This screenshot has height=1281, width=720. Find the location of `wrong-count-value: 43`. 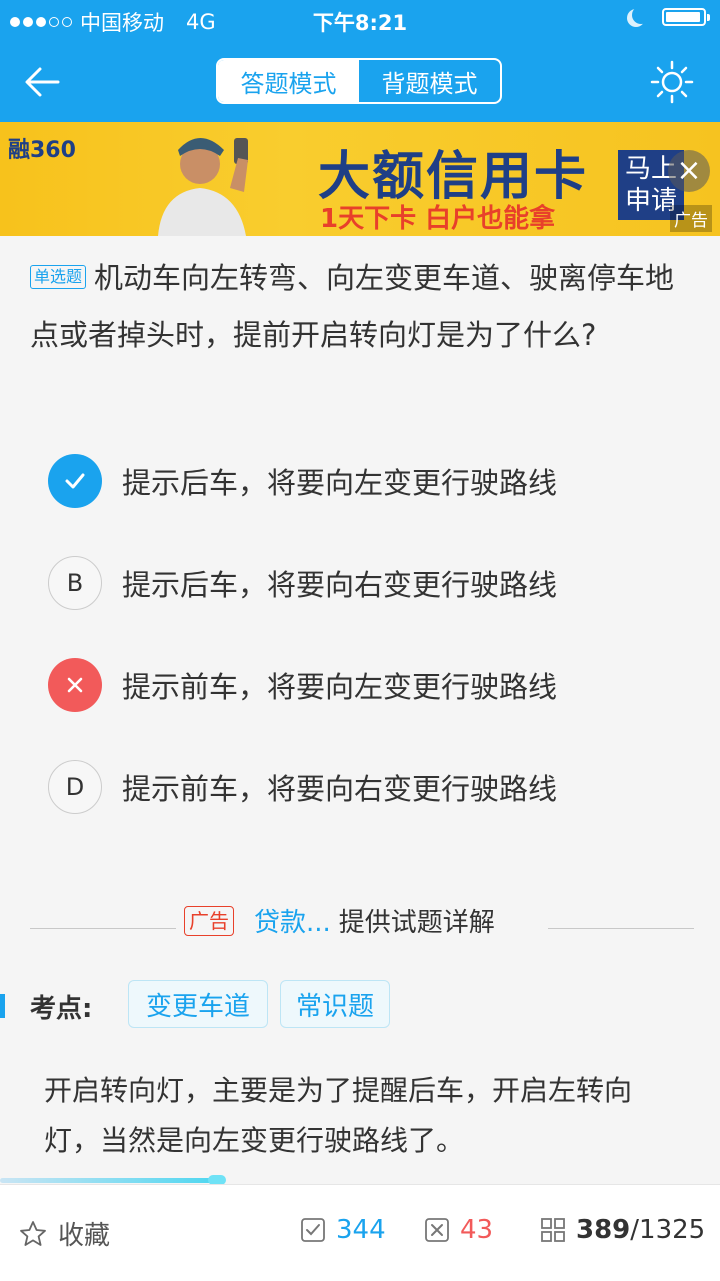

wrong-count-value: 43 is located at coordinates (477, 1230).